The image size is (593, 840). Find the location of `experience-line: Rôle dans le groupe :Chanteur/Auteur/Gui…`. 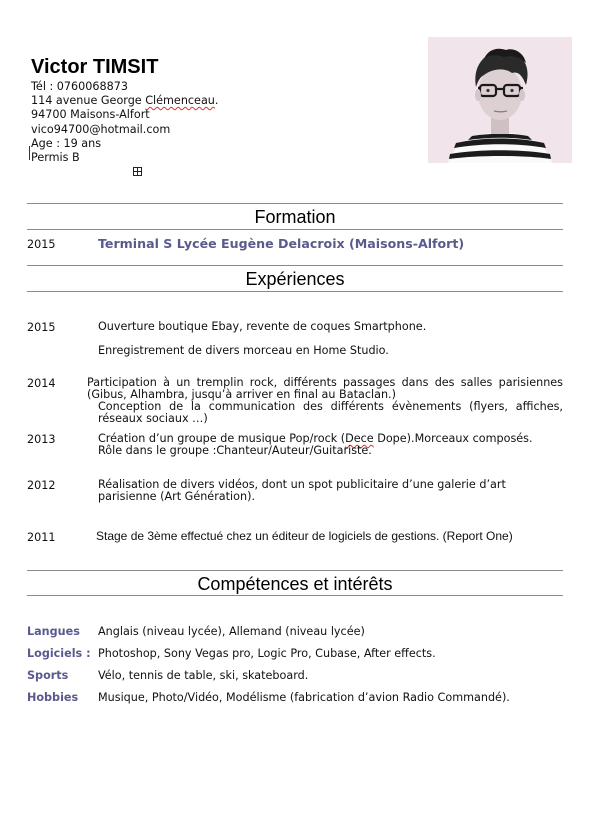

experience-line: Rôle dans le groupe :Chanteur/Auteur/Gui… is located at coordinates (235, 450).